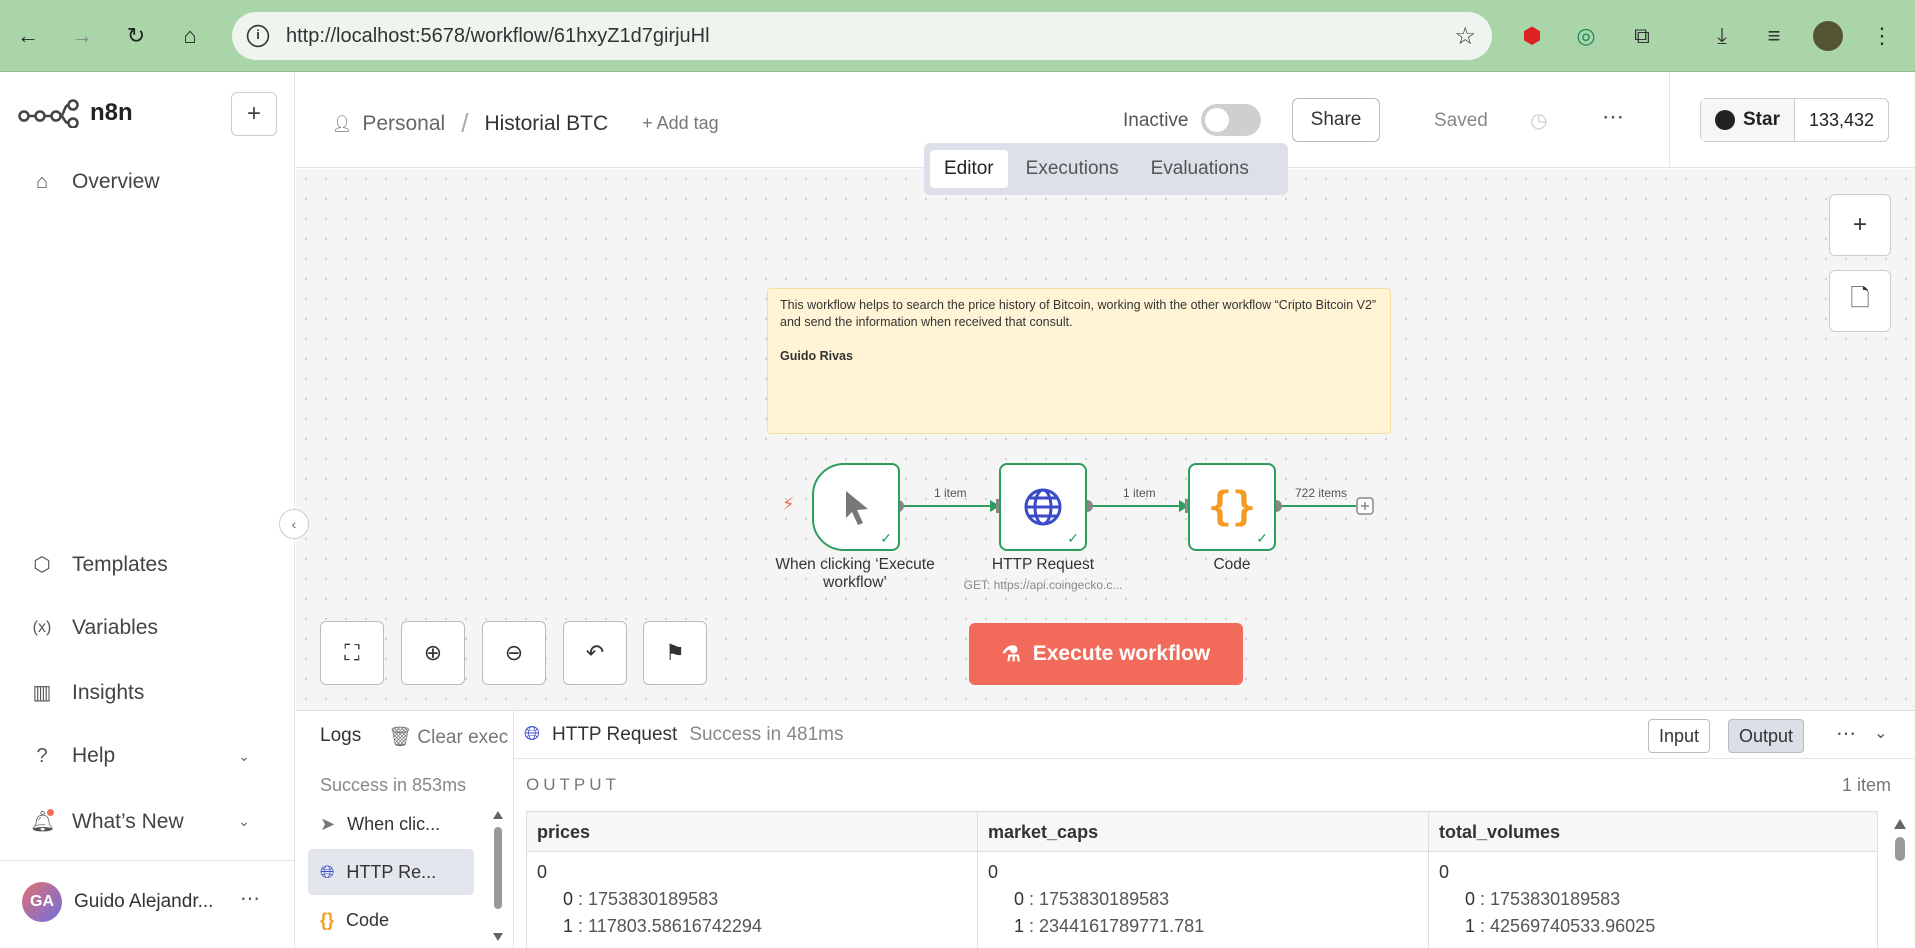 This screenshot has width=1915, height=948. Describe the element at coordinates (1722, 36) in the screenshot. I see `download-icon: ⤓` at that location.